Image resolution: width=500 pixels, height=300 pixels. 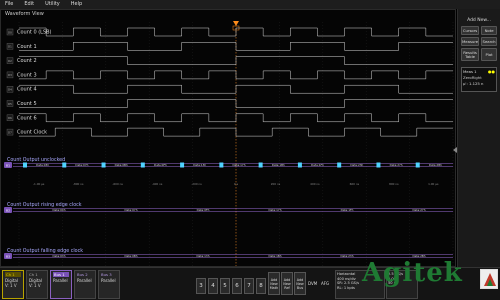 What do you see at coordinates (108, 280) in the screenshot?
I see `bus3-type: Parallel` at bounding box center [108, 280].